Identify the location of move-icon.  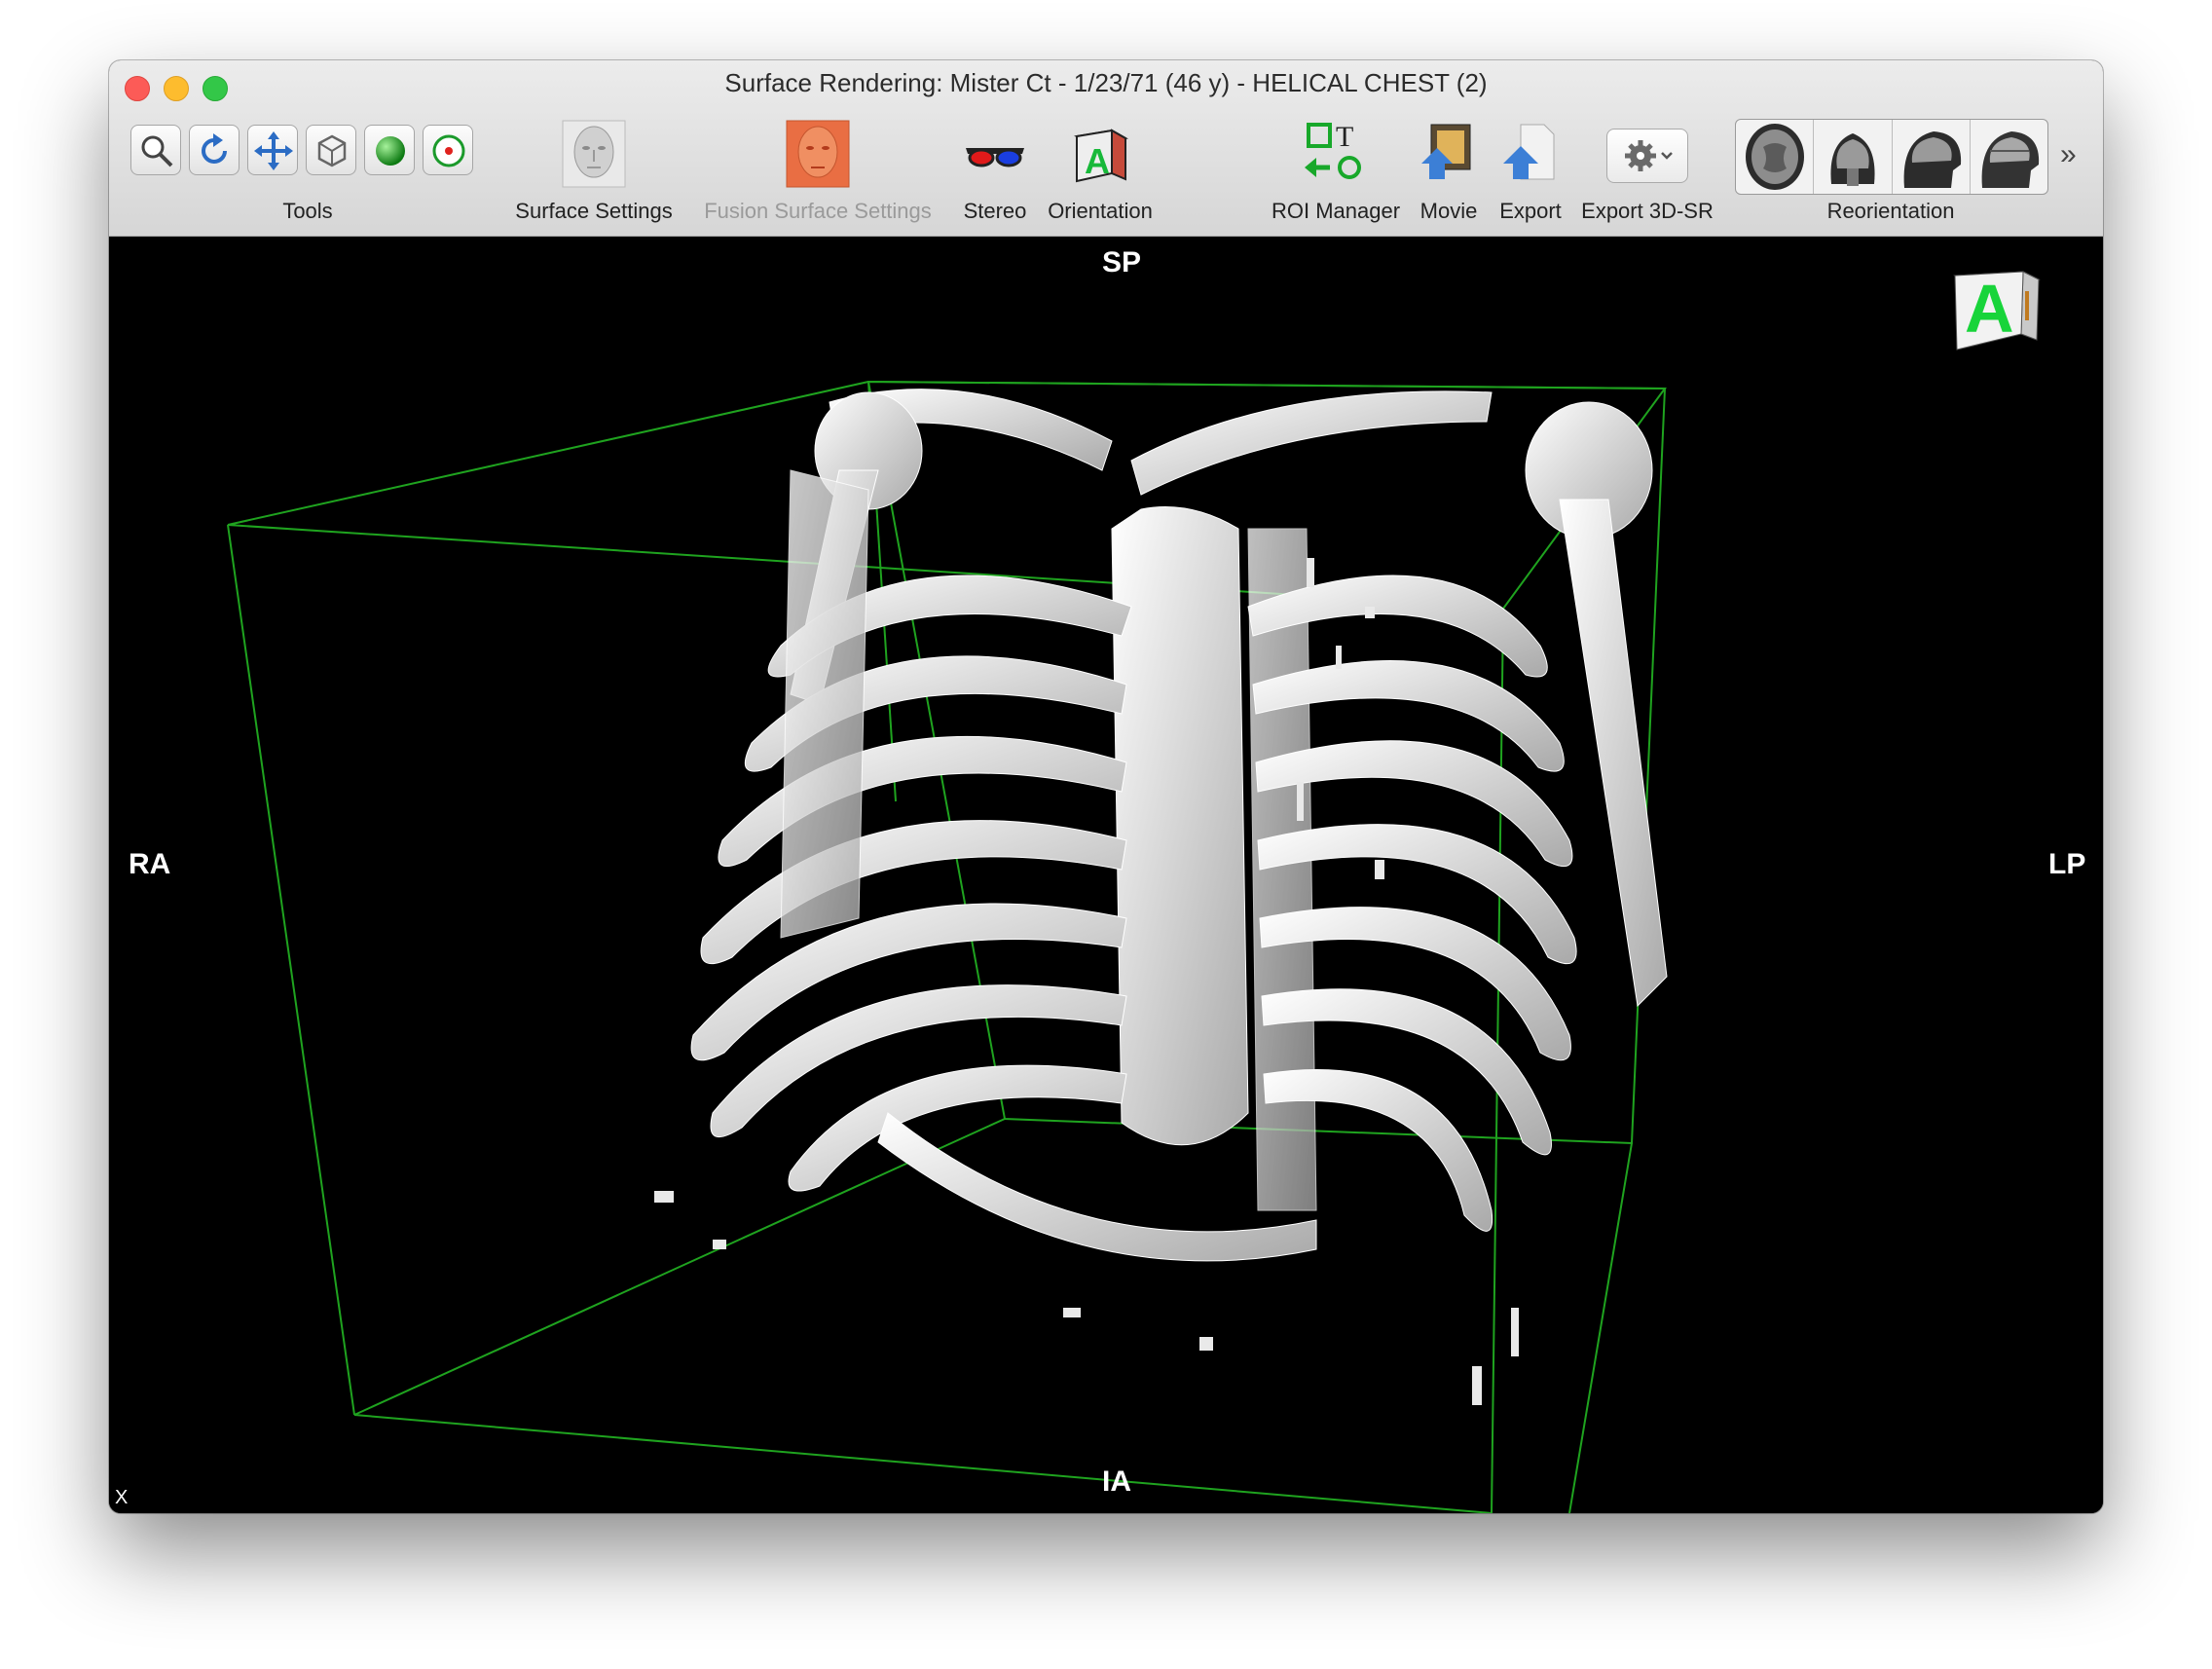
(273, 150).